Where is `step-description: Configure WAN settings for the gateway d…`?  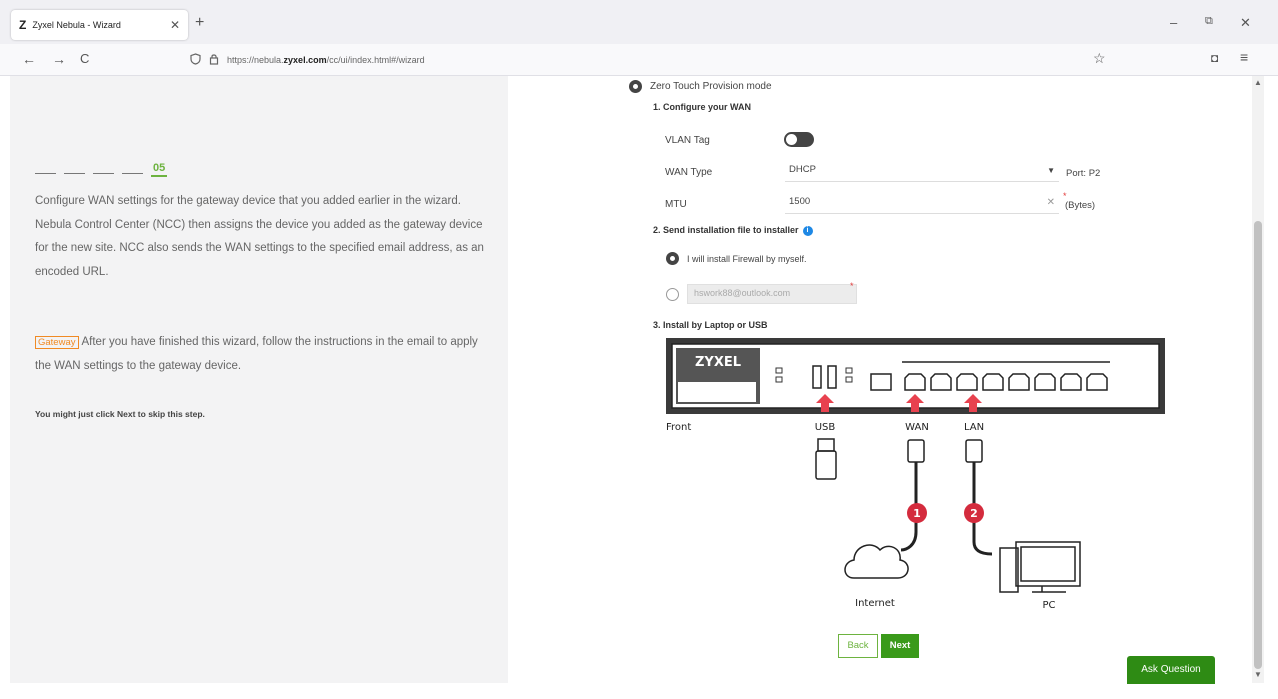 step-description: Configure WAN settings for the gateway d… is located at coordinates (259, 236).